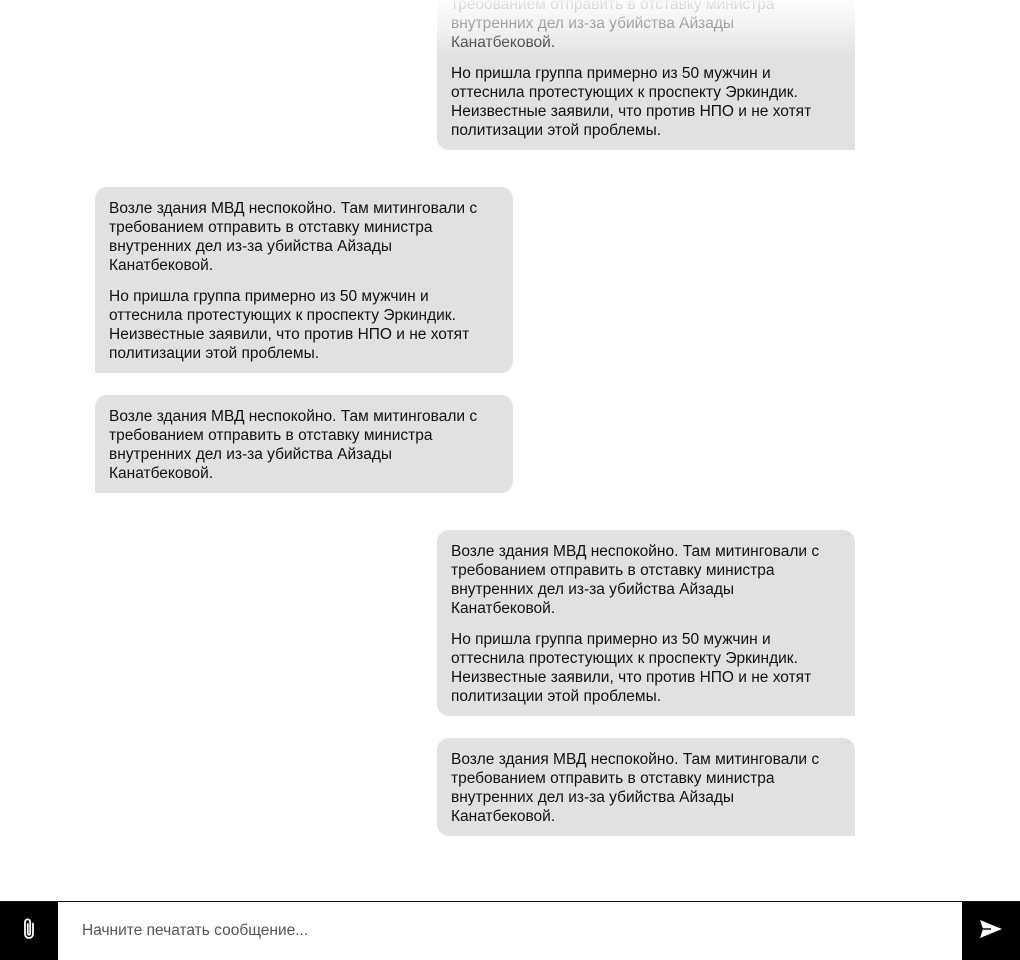 The width and height of the screenshot is (1020, 960). I want to click on send-icon, so click(991, 931).